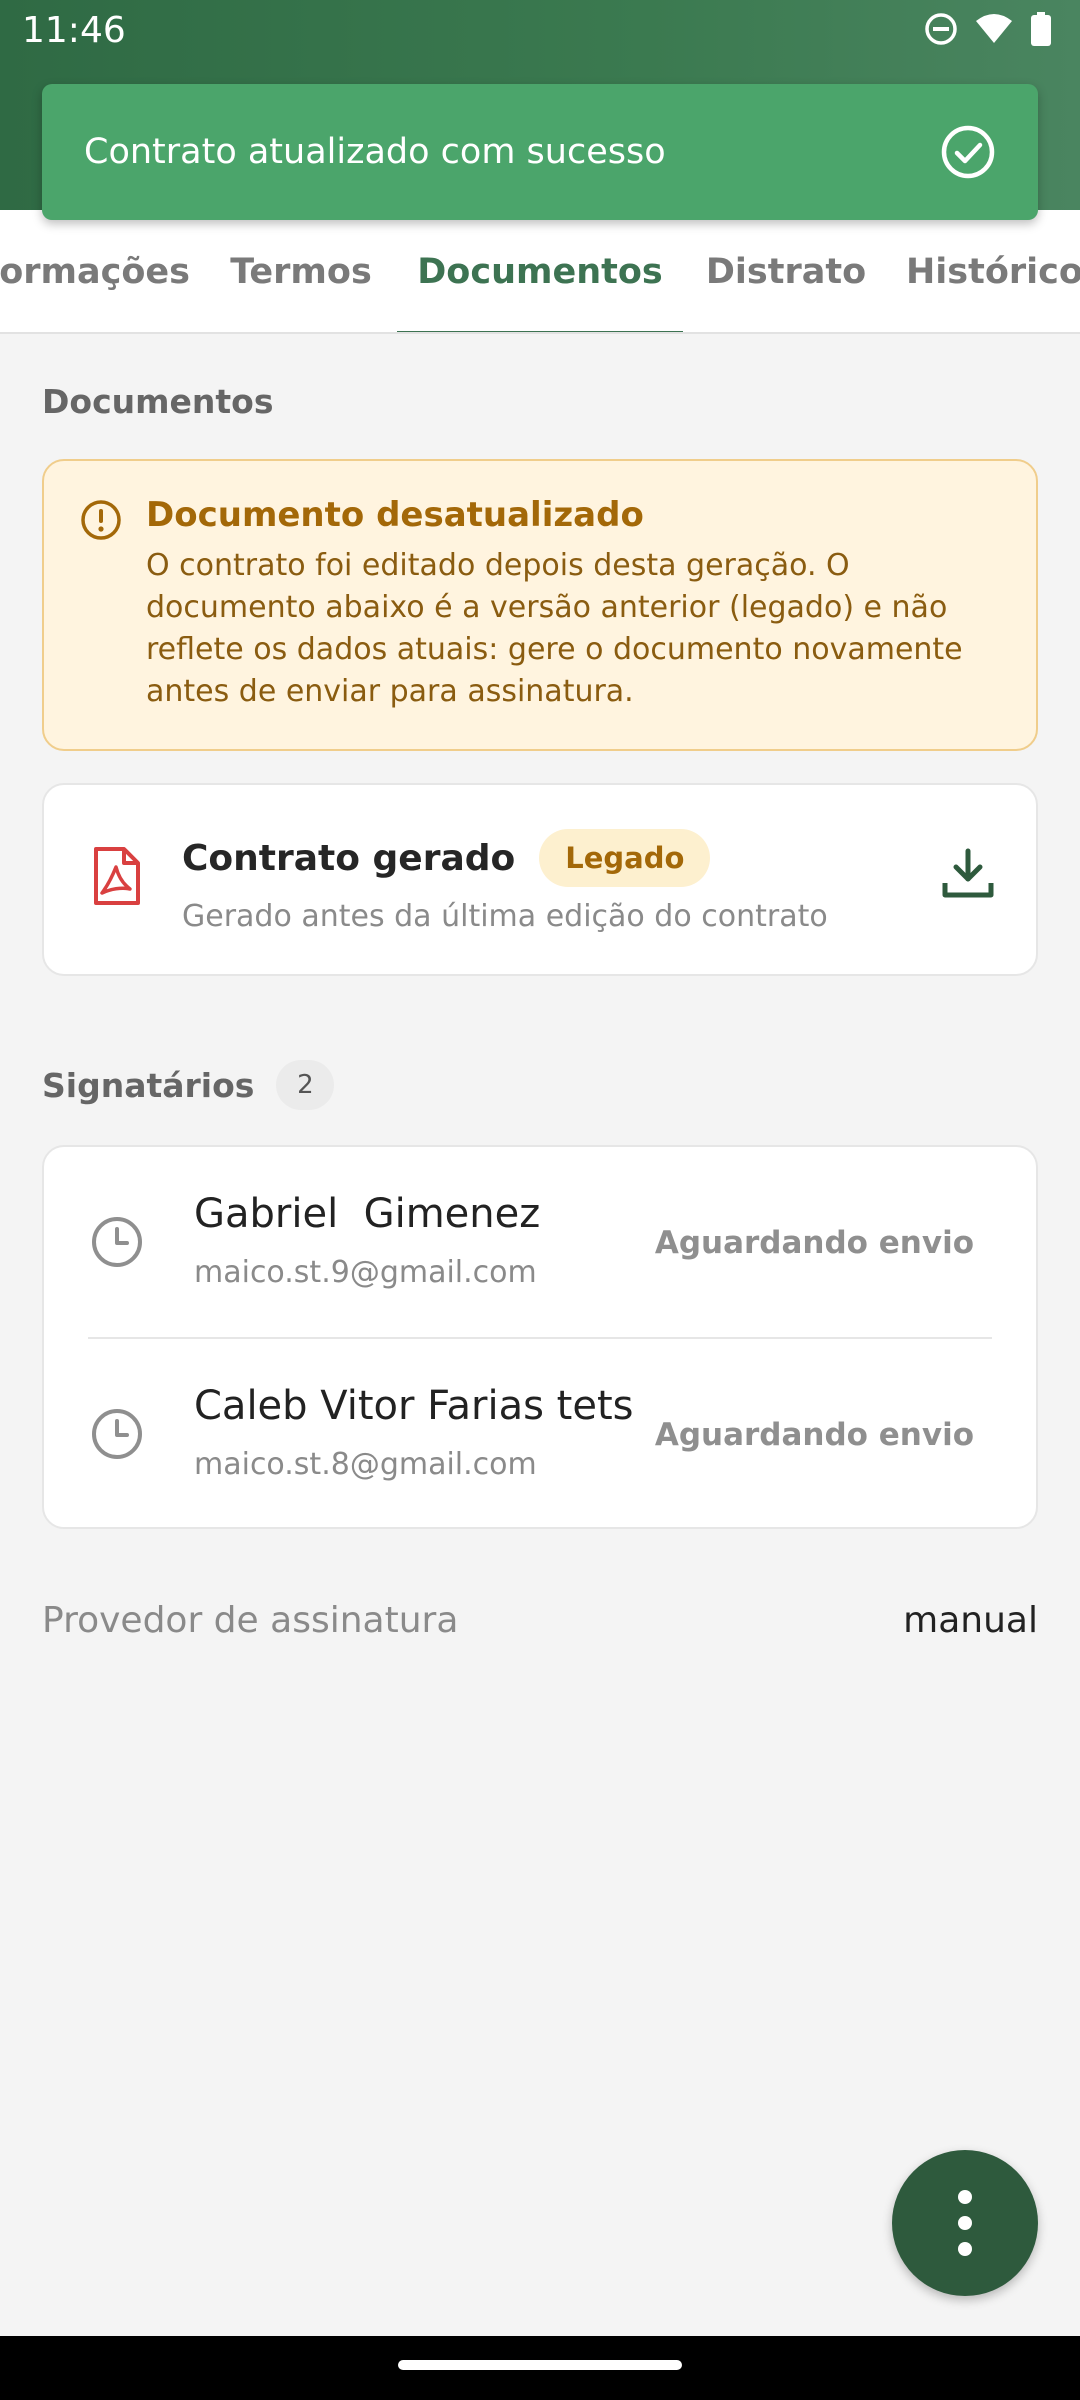 This screenshot has height=2400, width=1080. What do you see at coordinates (95, 271) in the screenshot?
I see `tab-informacoes: formações` at bounding box center [95, 271].